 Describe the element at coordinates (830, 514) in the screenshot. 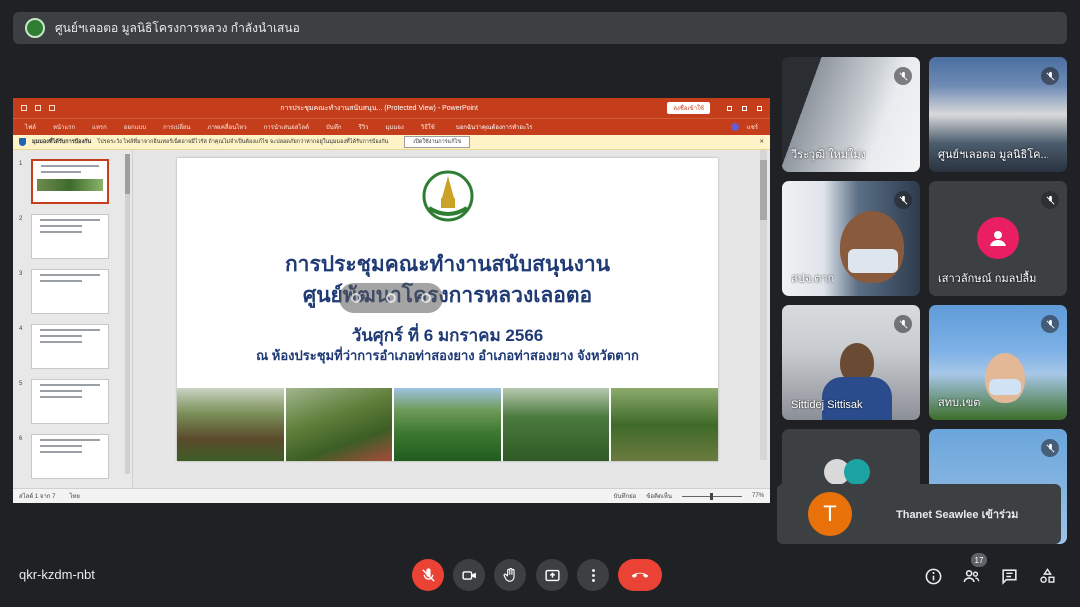

I see `toast-avatar: T` at that location.